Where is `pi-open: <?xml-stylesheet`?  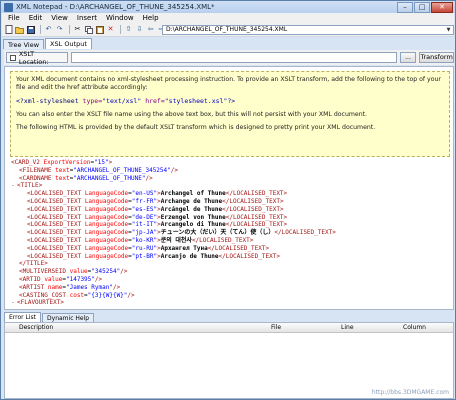
pi-open: <?xml-stylesheet is located at coordinates (47, 101).